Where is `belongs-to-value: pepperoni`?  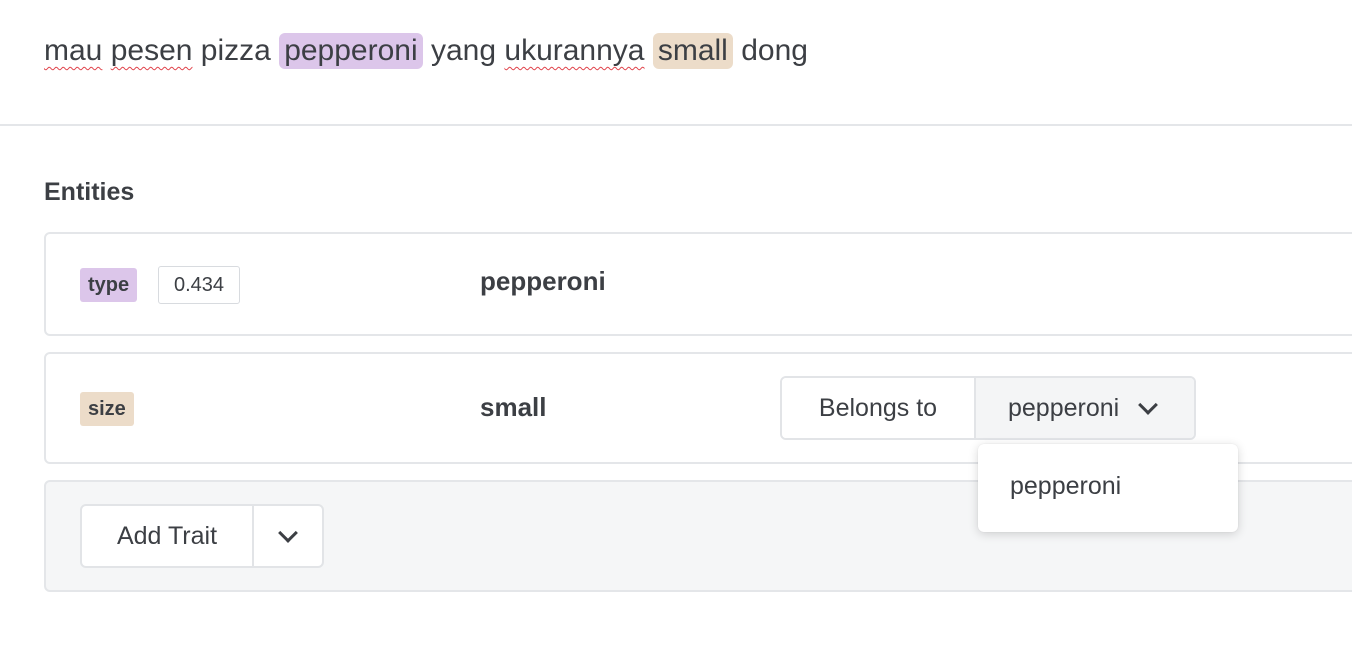
belongs-to-value: pepperoni is located at coordinates (1064, 407).